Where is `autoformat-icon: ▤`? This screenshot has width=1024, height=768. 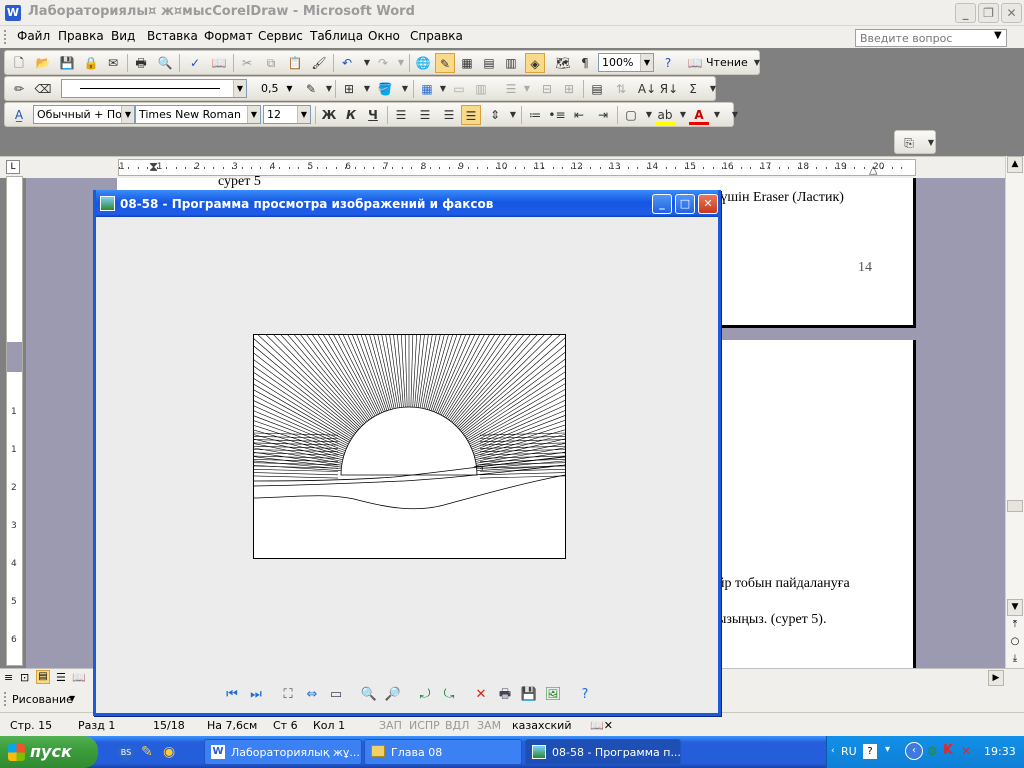 autoformat-icon: ▤ is located at coordinates (597, 89).